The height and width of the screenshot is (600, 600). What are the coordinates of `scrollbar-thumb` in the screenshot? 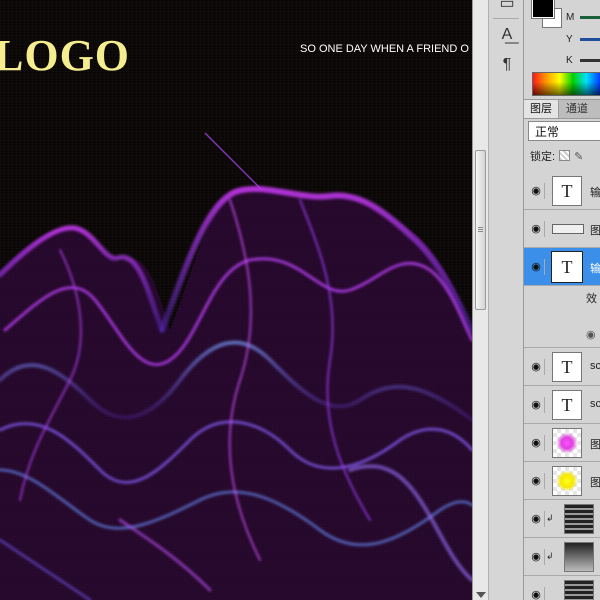 It's located at (480, 230).